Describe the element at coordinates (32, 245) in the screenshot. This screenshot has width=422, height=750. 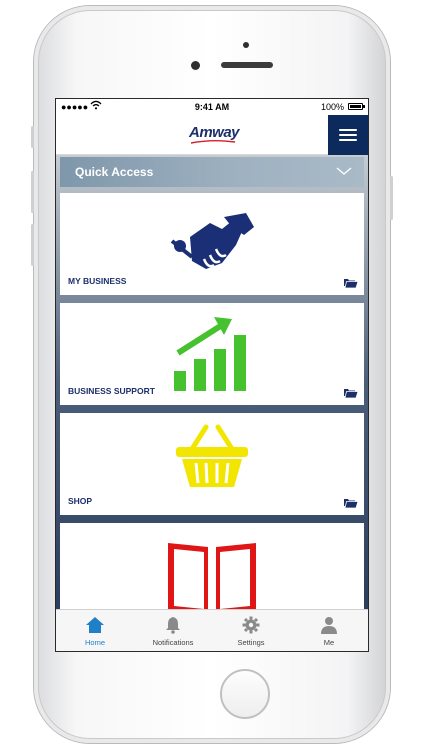
I see `volume-down-button` at that location.